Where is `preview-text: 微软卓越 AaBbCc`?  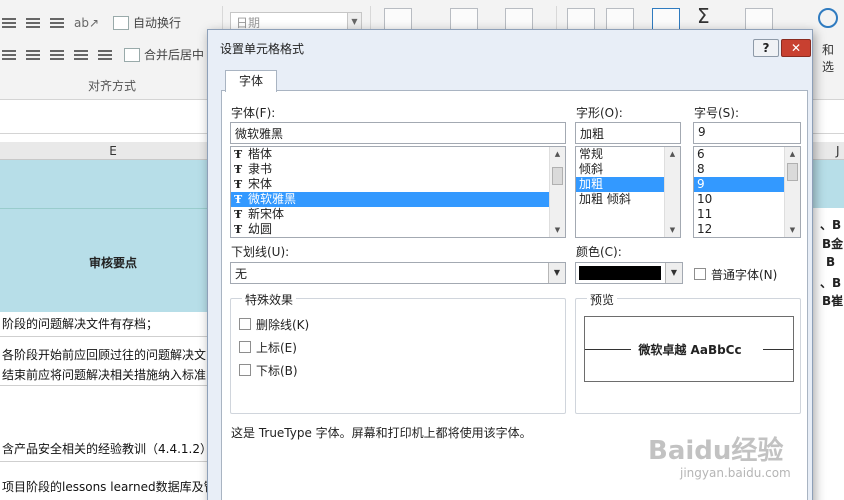 preview-text: 微软卓越 AaBbCc is located at coordinates (690, 350).